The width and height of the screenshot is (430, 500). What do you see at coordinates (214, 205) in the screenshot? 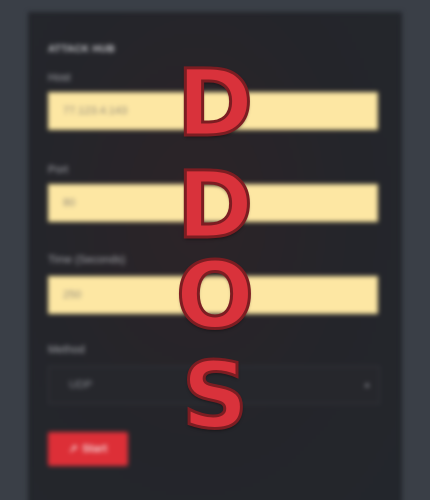
I see `overlay-letter-d2: D` at bounding box center [214, 205].